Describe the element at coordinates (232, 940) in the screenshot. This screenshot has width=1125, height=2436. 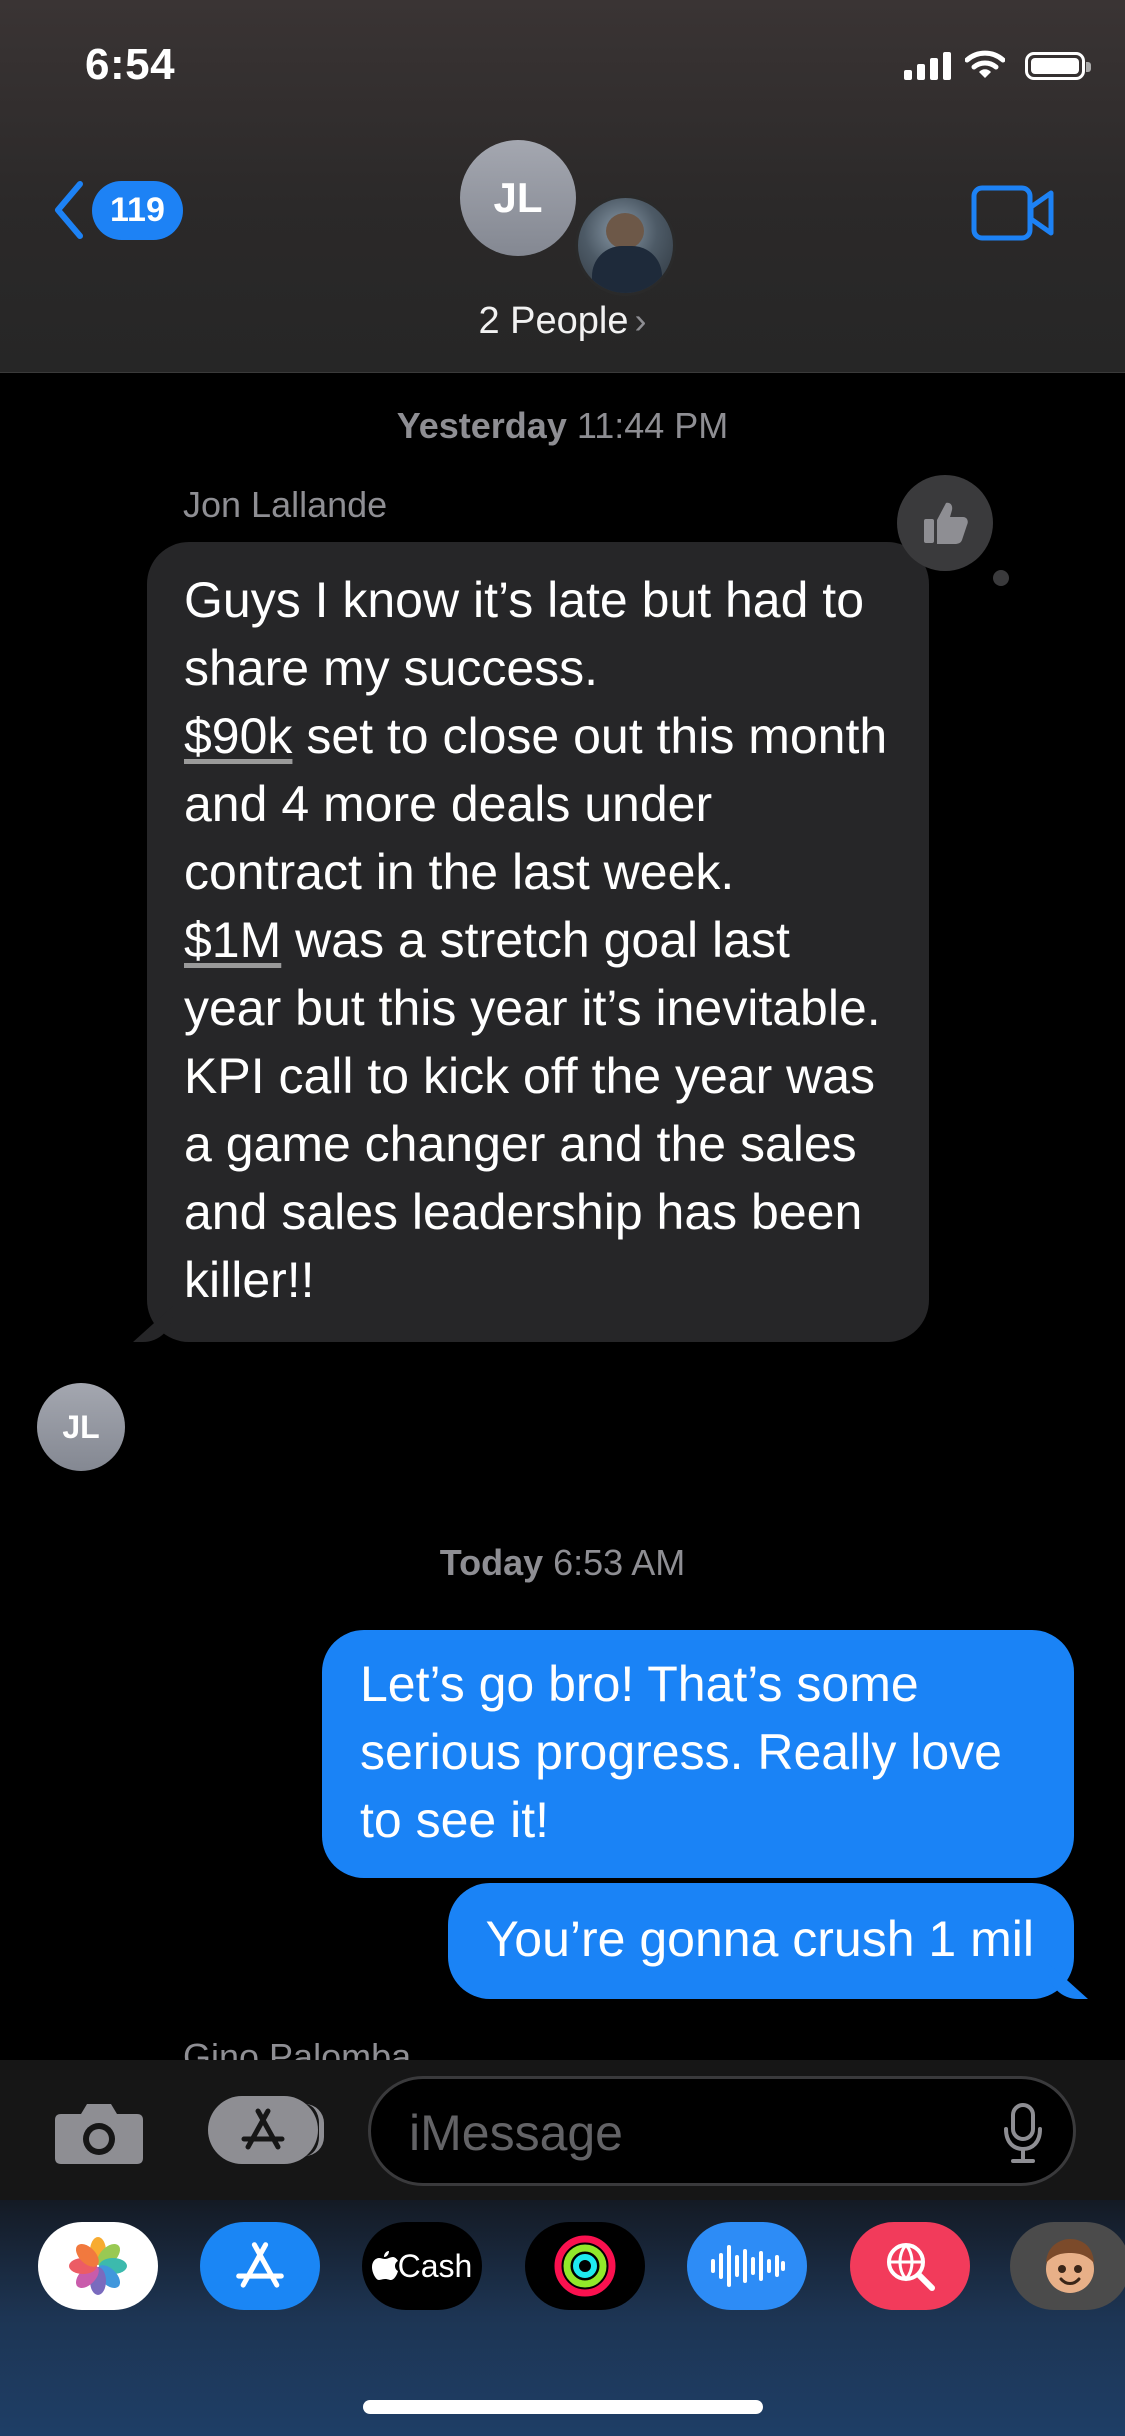
I see `money-amount-link: $1M` at that location.